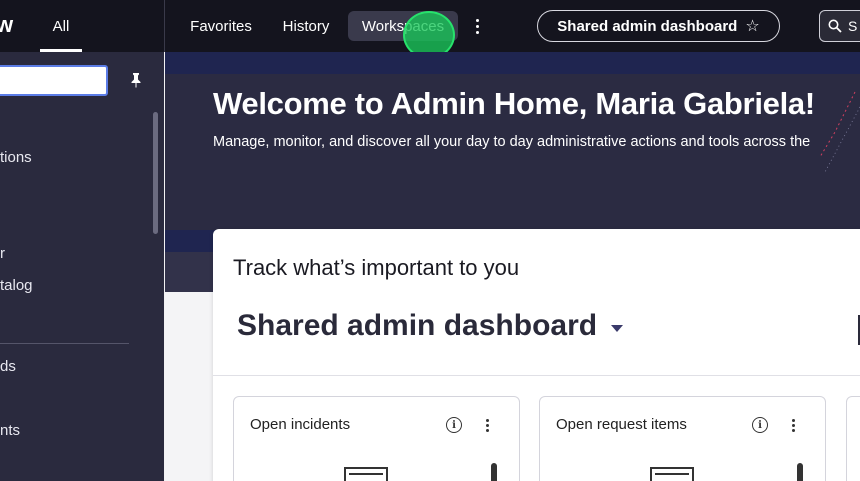 The image size is (860, 481). I want to click on widget-partial, so click(853, 438).